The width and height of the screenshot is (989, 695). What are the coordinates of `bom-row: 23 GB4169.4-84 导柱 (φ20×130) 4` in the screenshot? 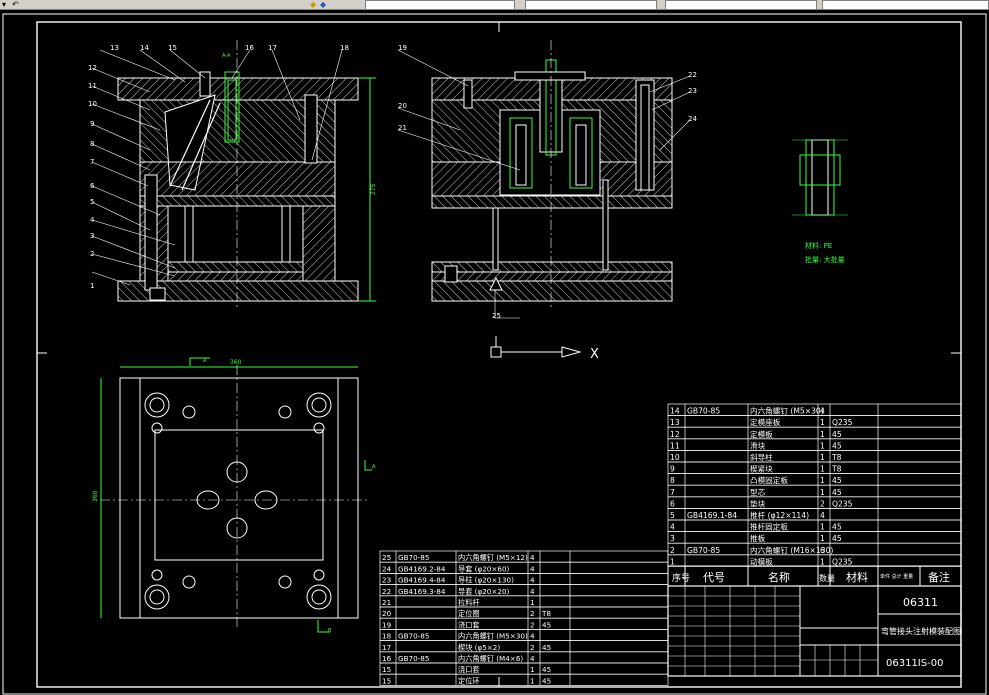 It's located at (524, 579).